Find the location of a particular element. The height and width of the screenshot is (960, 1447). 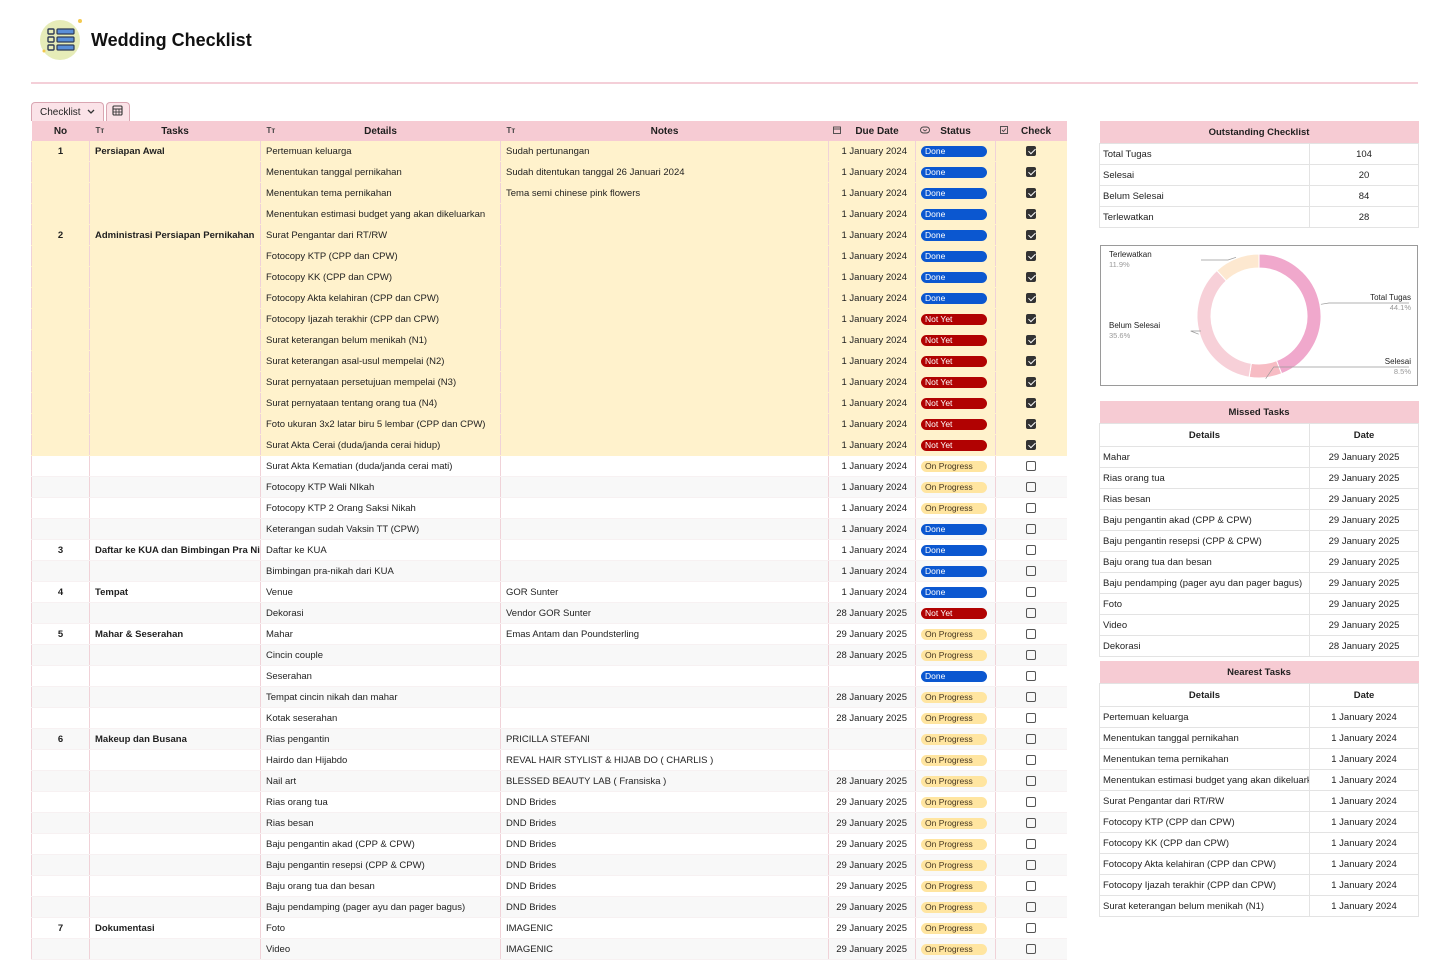

cell-task: Tempat is located at coordinates (175, 592).